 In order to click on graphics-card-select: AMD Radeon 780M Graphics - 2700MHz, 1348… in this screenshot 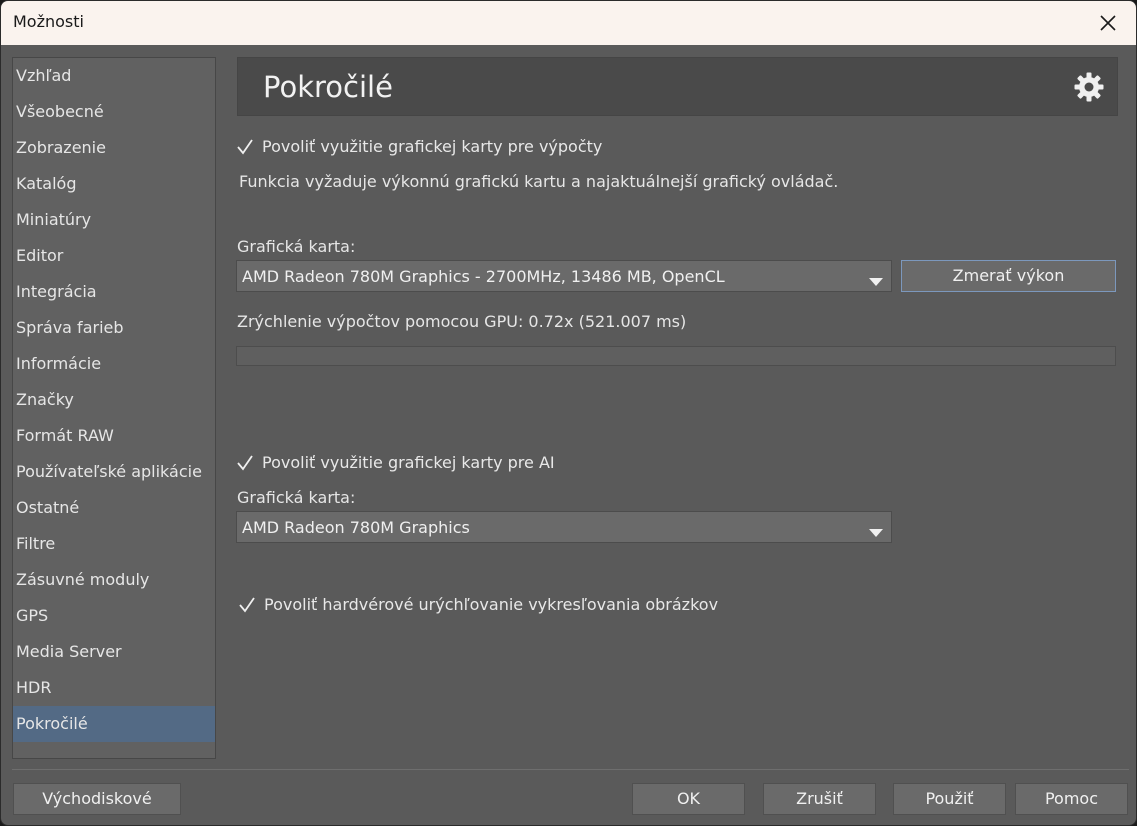, I will do `click(564, 276)`.